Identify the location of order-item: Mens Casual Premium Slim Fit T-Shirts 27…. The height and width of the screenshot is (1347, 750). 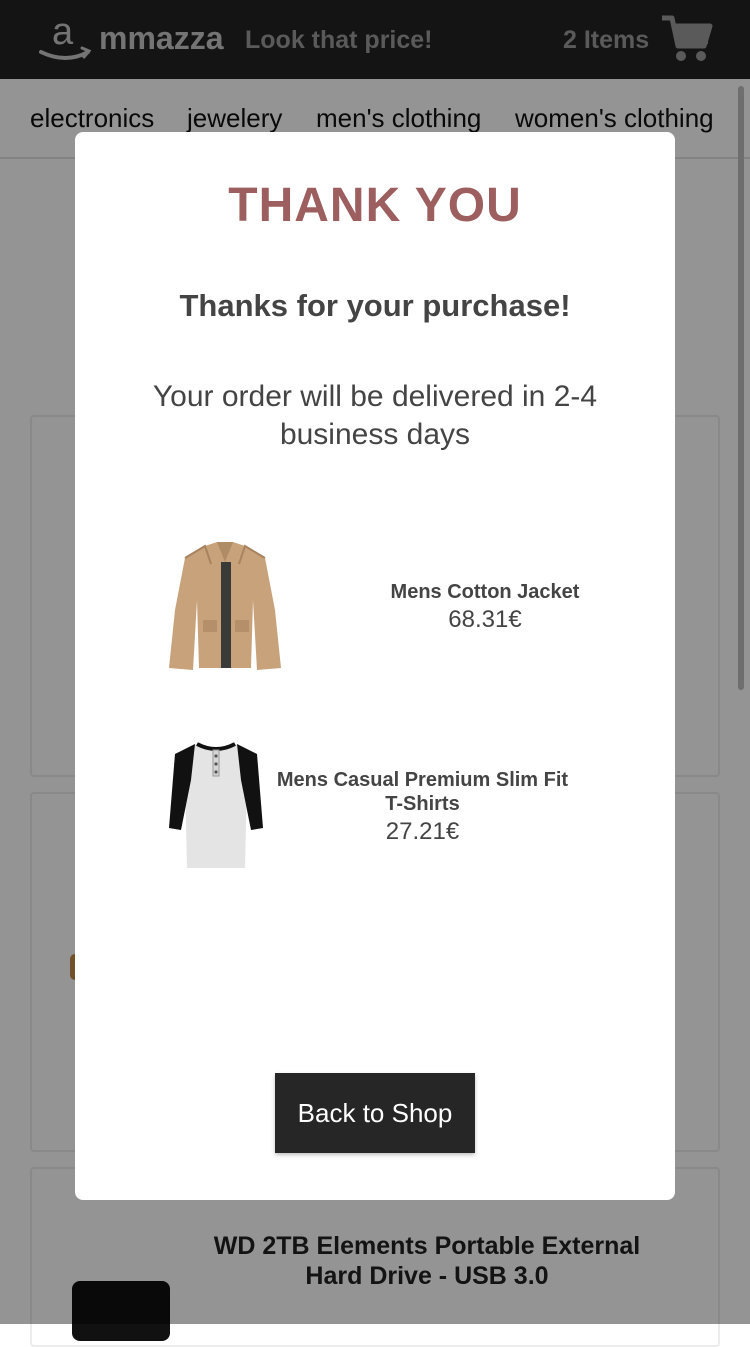
(375, 807).